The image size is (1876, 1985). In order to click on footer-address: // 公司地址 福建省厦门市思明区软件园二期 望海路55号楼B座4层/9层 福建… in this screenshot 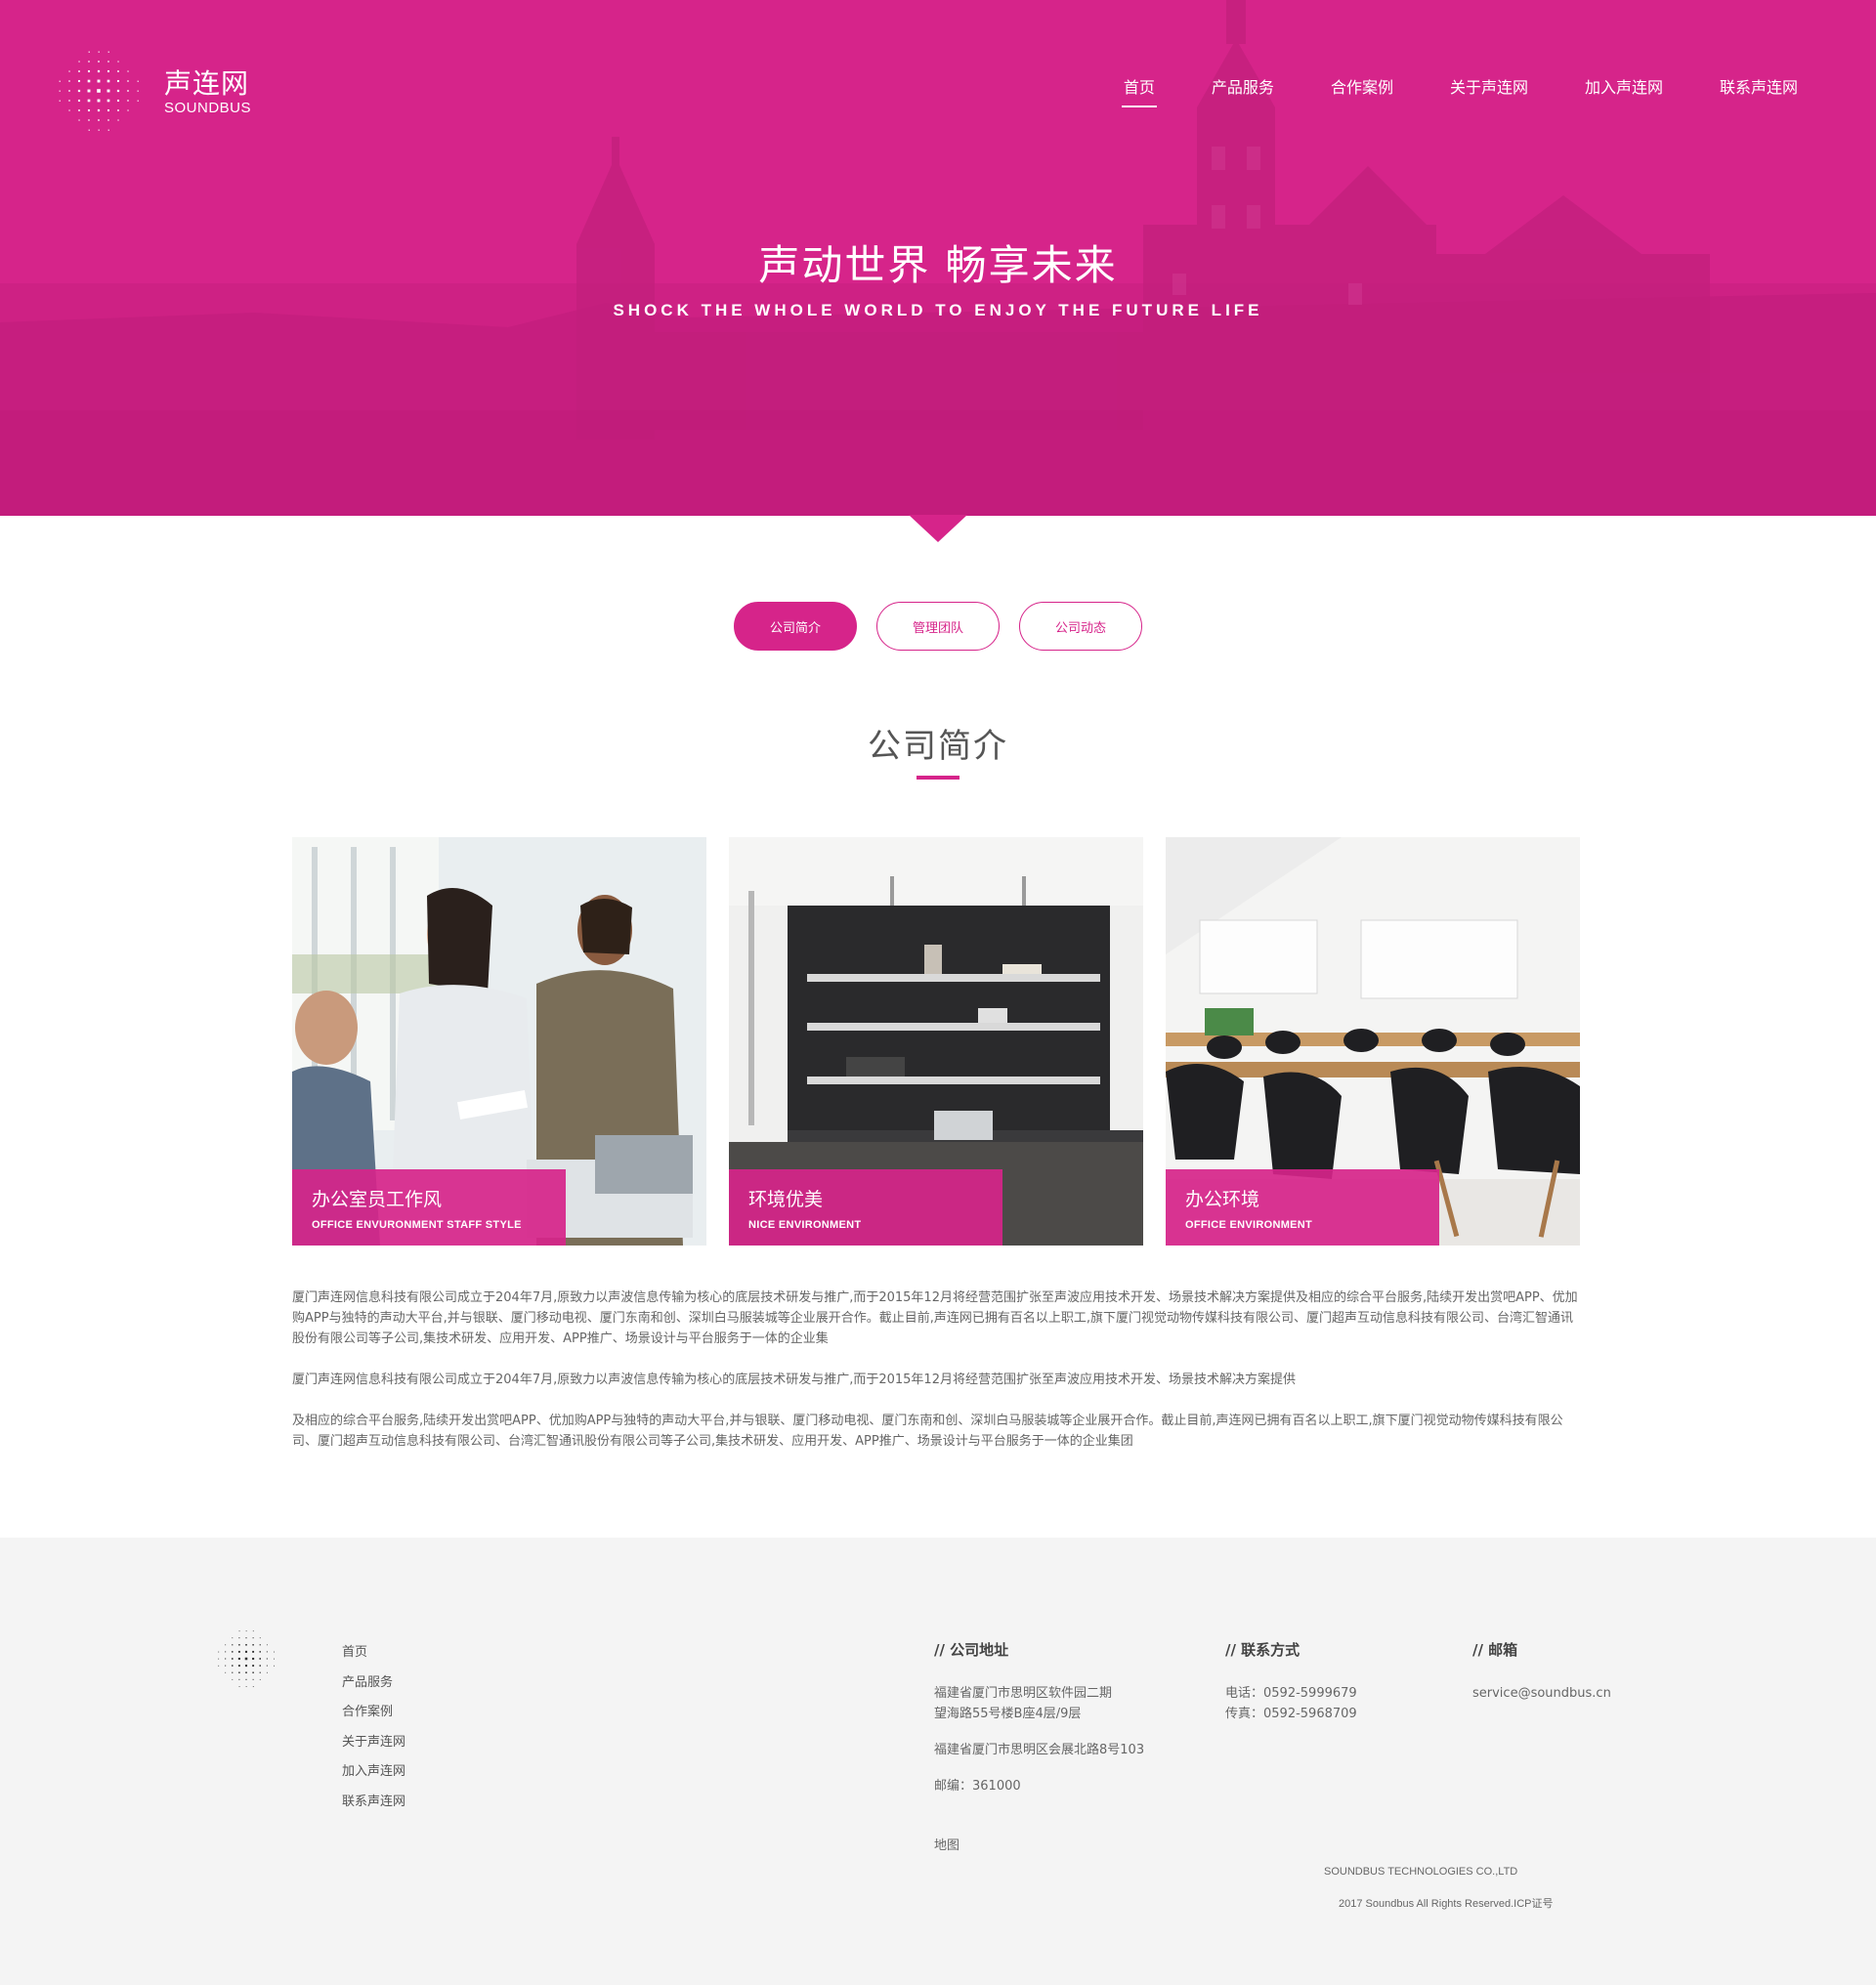, I will do `click(1039, 1747)`.